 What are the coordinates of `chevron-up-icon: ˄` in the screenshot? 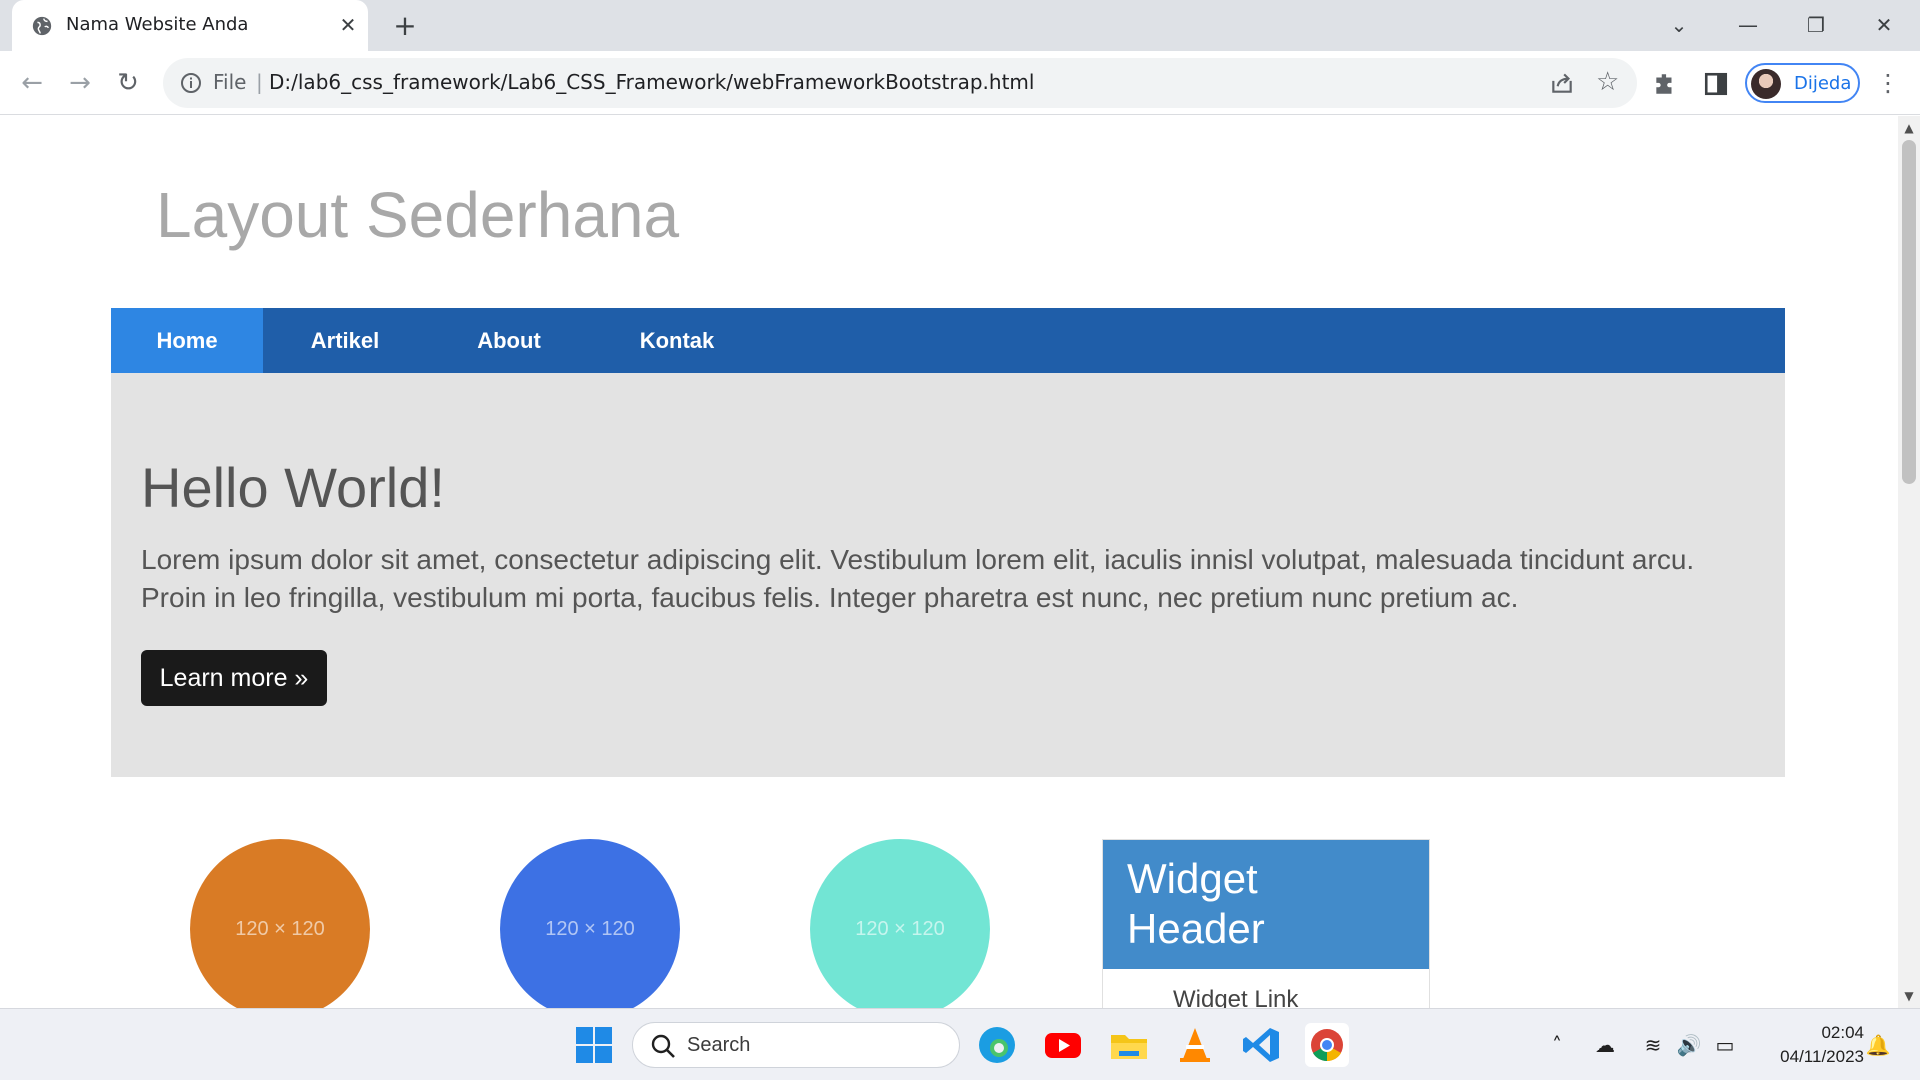 It's located at (1557, 1045).